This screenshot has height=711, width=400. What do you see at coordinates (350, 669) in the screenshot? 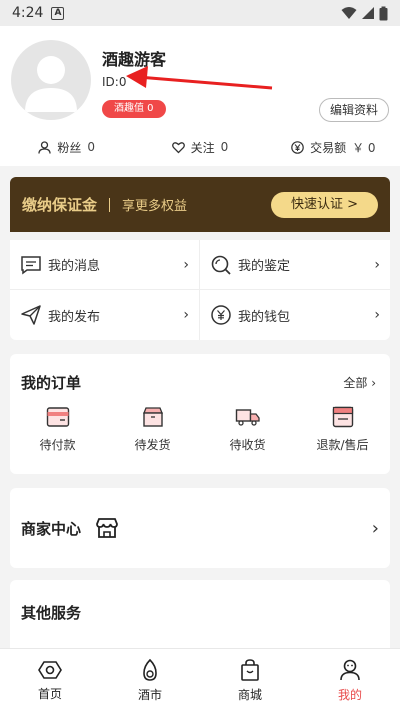
I see `profile-icon` at bounding box center [350, 669].